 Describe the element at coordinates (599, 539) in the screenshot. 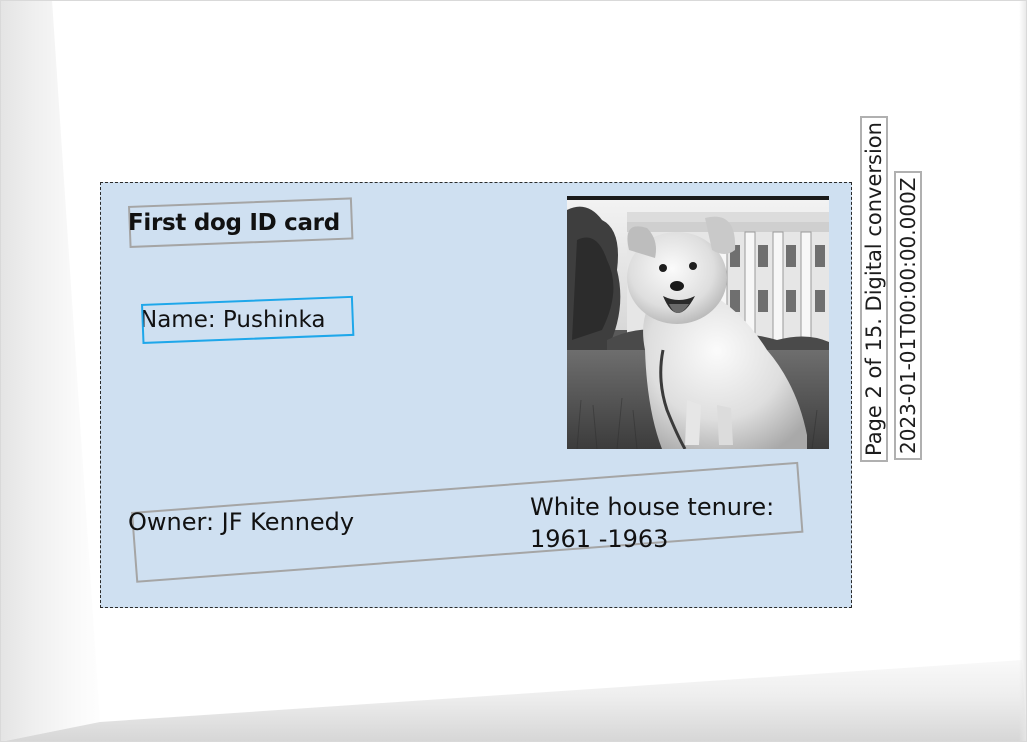

I see `tenure-years: 1961 -1963` at that location.